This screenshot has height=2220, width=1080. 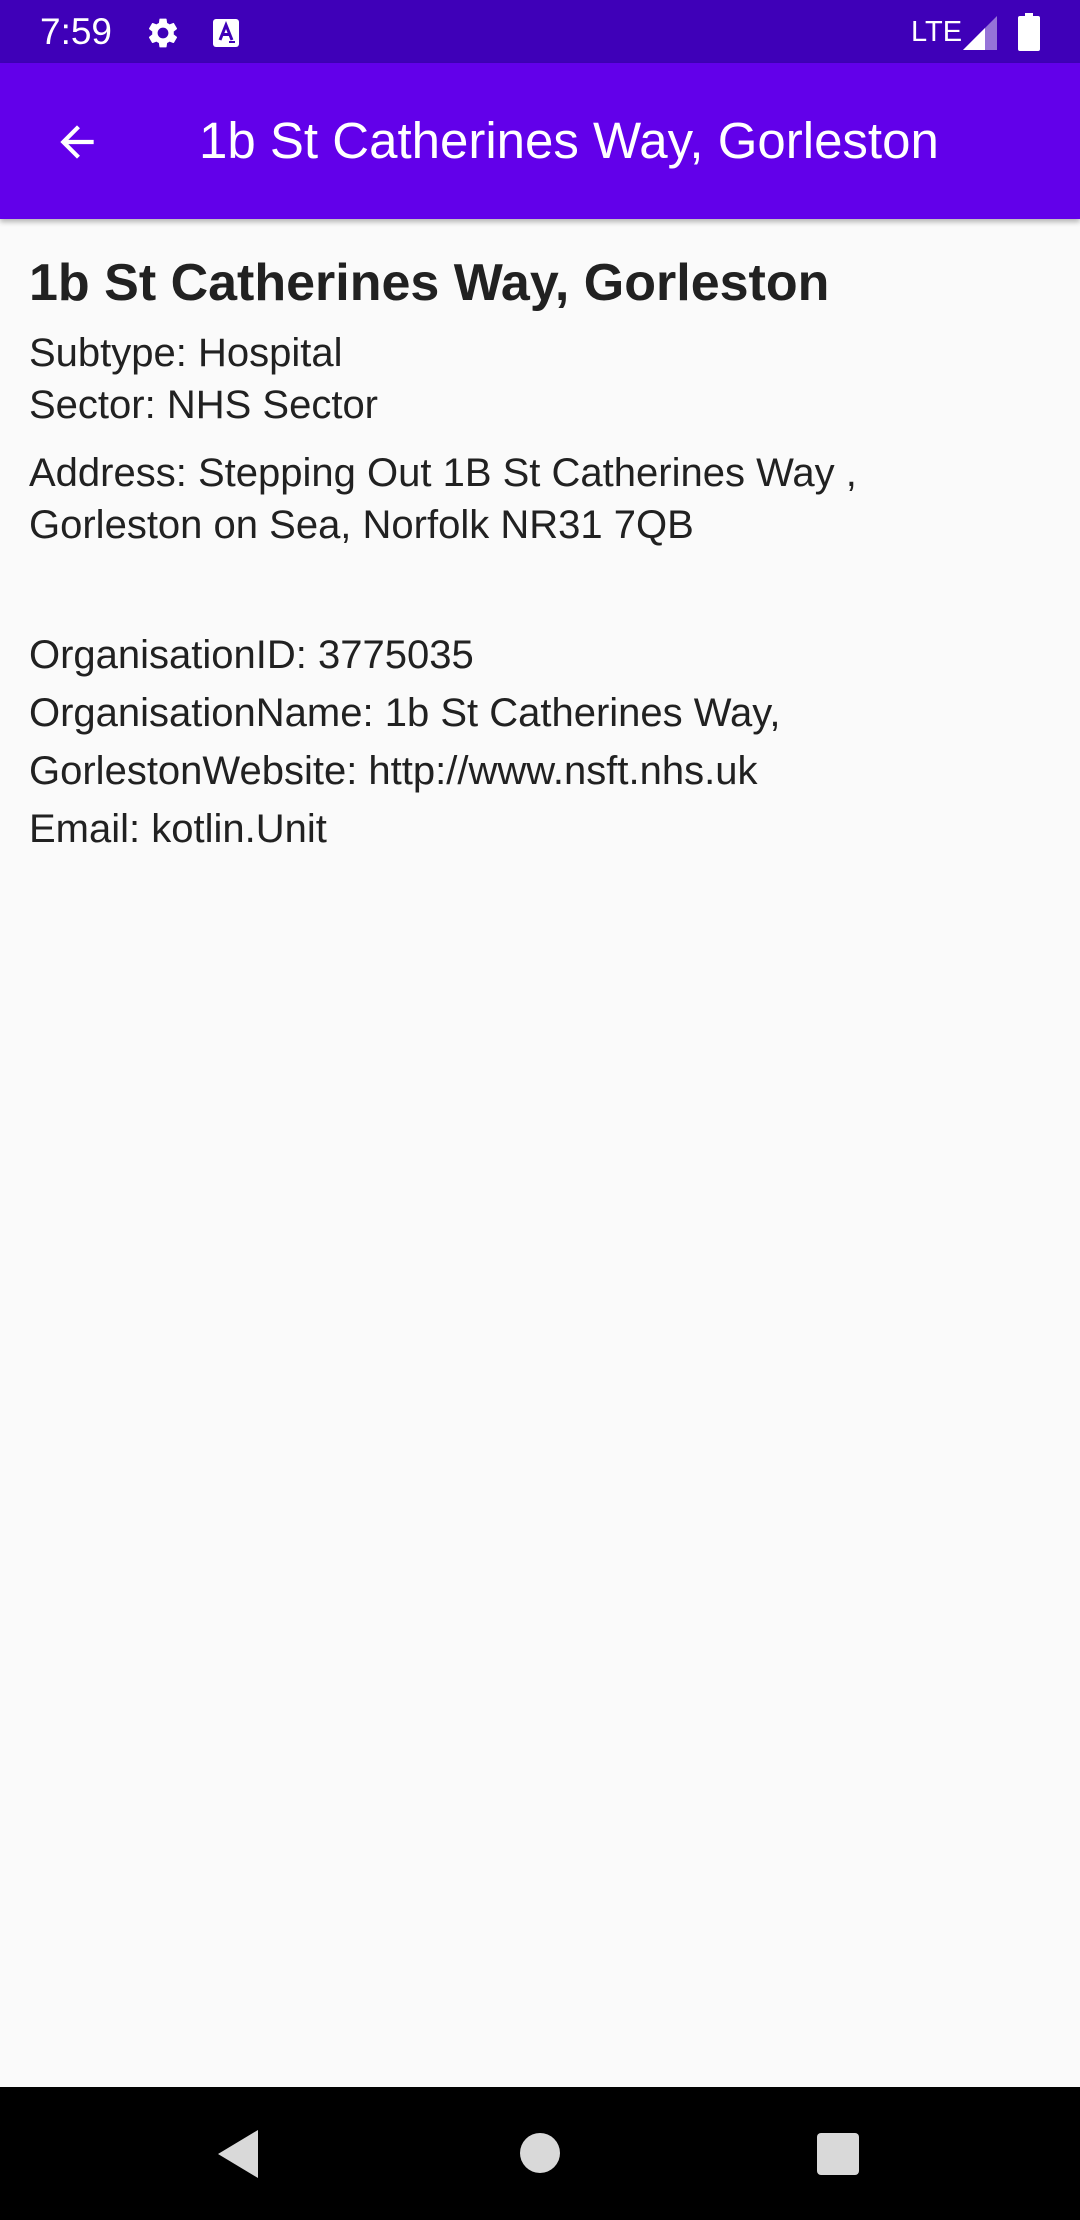 I want to click on arrow-left-icon, so click(x=77, y=142).